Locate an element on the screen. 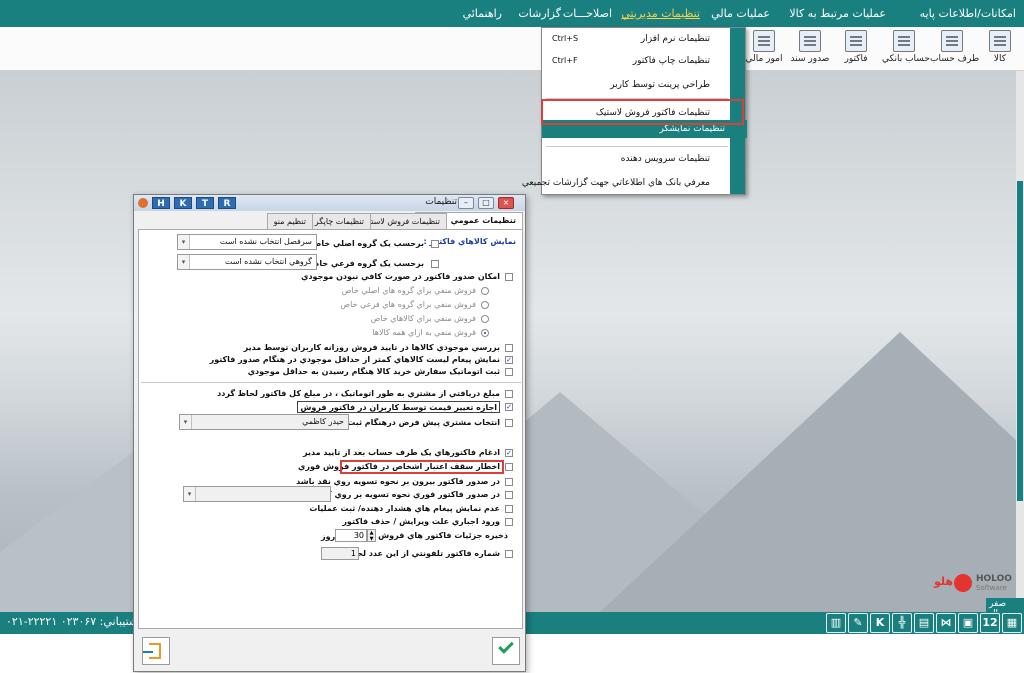 This screenshot has height=673, width=1024. image-icon: ▣ is located at coordinates (968, 623).